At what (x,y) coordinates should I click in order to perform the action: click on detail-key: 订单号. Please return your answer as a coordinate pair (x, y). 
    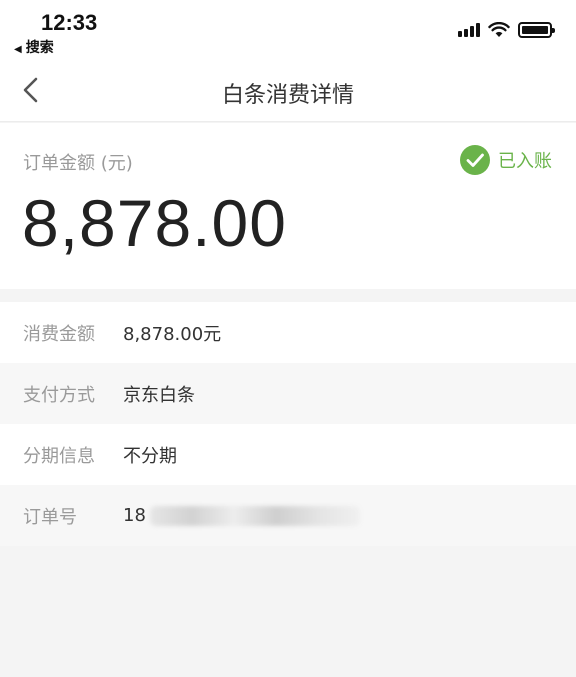
    Looking at the image, I should click on (50, 517).